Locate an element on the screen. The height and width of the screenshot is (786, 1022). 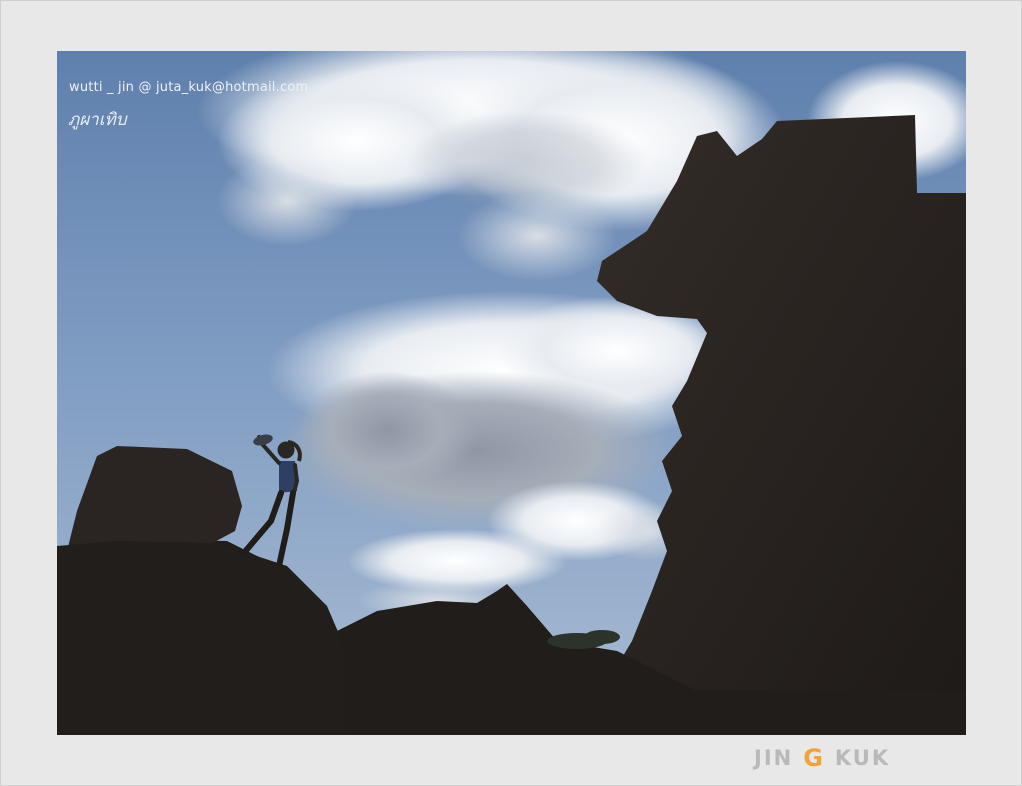
signature-logo: JIN G KUK is located at coordinates (822, 758).